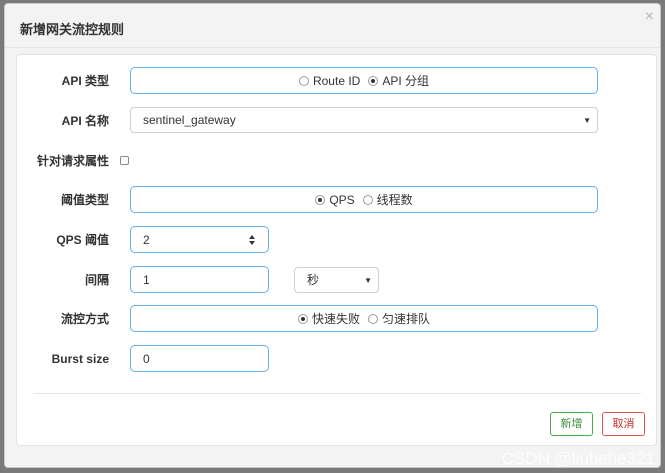 This screenshot has width=665, height=473. What do you see at coordinates (406, 81) in the screenshot?
I see `radio-label: API 分组` at bounding box center [406, 81].